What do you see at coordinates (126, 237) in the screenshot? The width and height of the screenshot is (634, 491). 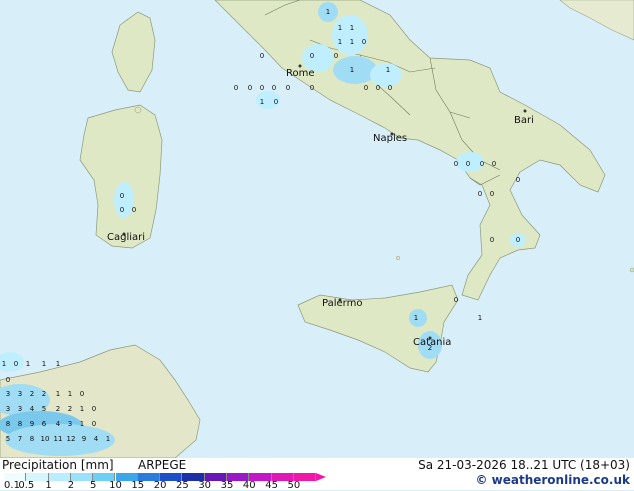 I see `city-label: Cagliari` at bounding box center [126, 237].